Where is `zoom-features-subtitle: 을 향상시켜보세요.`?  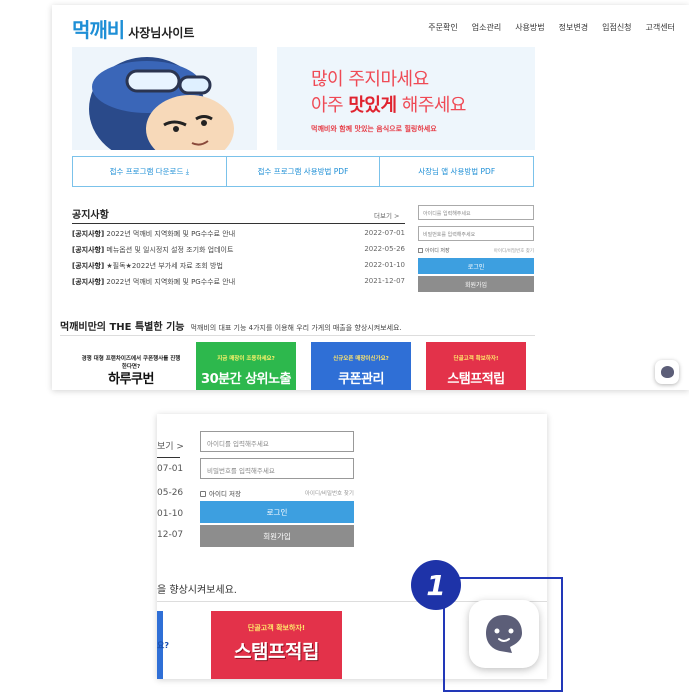 zoom-features-subtitle: 을 향상시켜보세요. is located at coordinates (197, 590).